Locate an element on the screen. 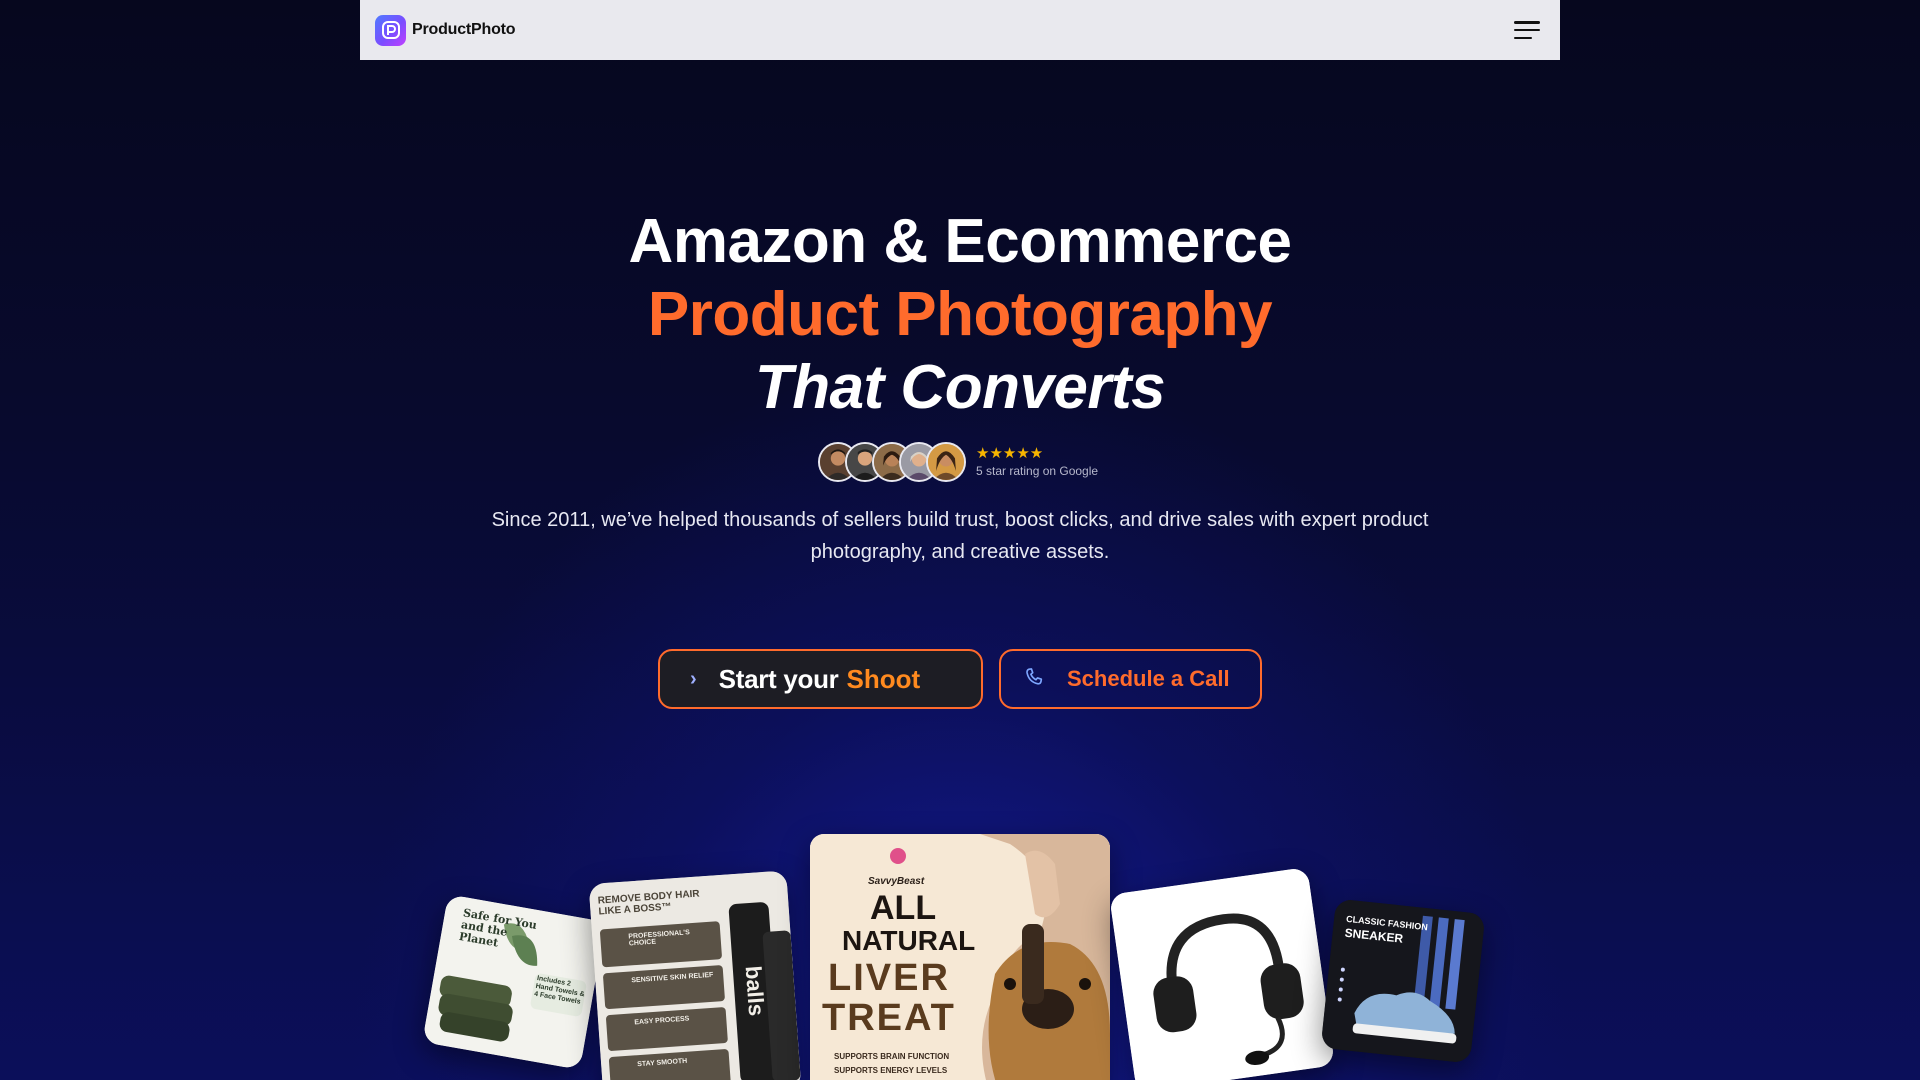 The height and width of the screenshot is (1080, 1920). gallery-card-sneaker: CLASSIC FASHION SNEAKER is located at coordinates (1403, 981).